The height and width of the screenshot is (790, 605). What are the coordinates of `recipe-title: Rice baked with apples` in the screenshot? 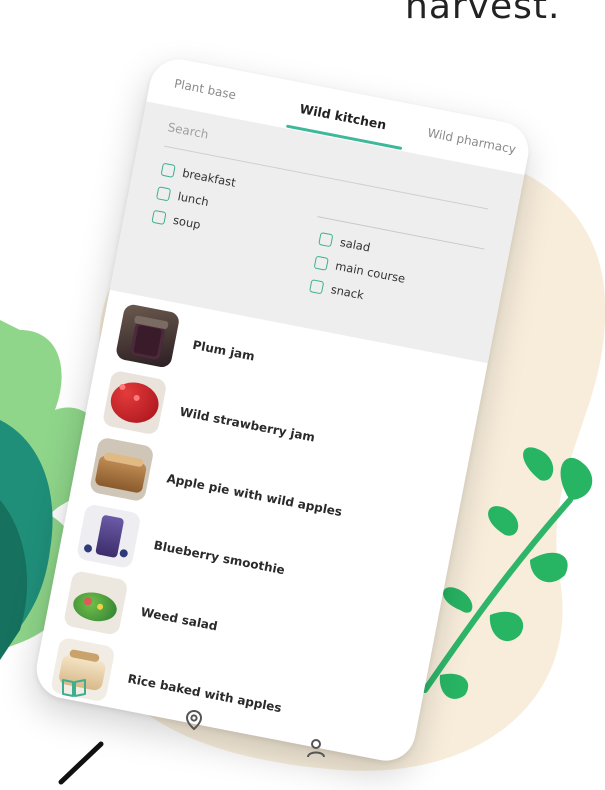 It's located at (204, 693).